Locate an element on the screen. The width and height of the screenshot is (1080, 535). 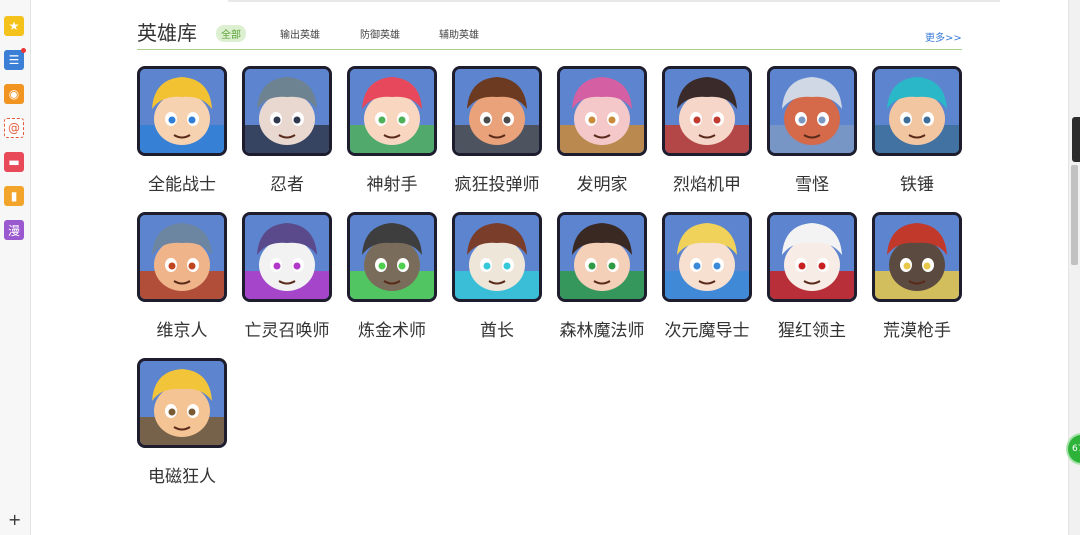
hero-card: 发明家 is located at coordinates (602, 131).